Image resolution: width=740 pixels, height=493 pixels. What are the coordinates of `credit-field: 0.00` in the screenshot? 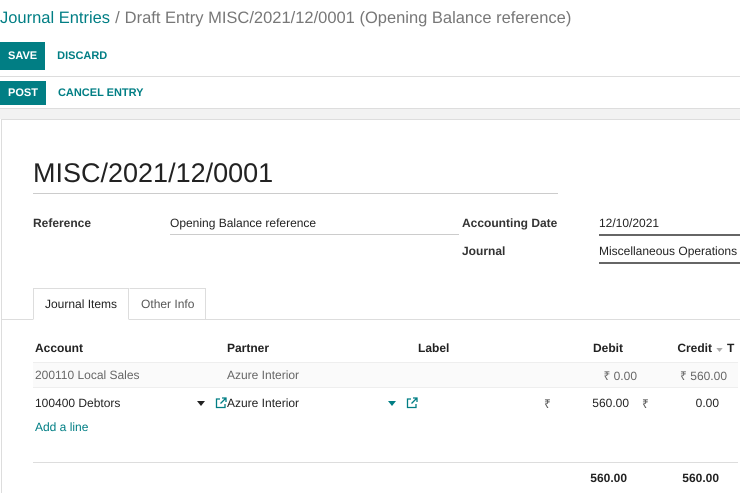 It's located at (707, 403).